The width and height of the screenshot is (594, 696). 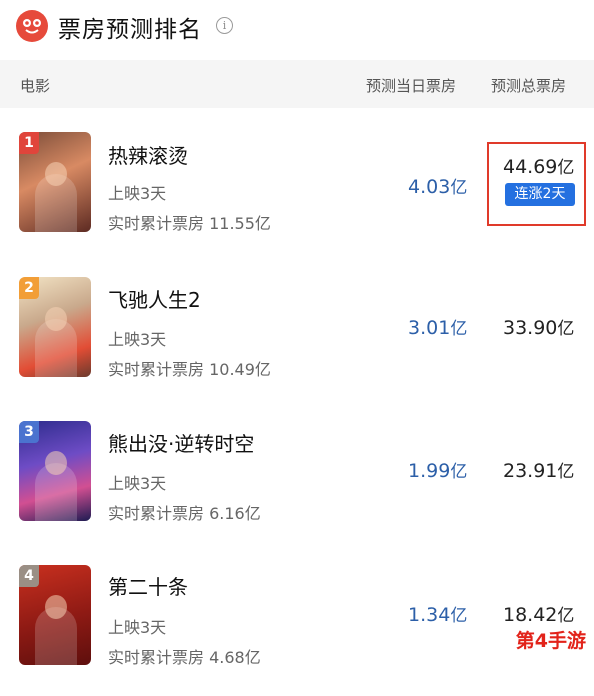 What do you see at coordinates (148, 154) in the screenshot?
I see `movie-title: 热辣滚烫` at bounding box center [148, 154].